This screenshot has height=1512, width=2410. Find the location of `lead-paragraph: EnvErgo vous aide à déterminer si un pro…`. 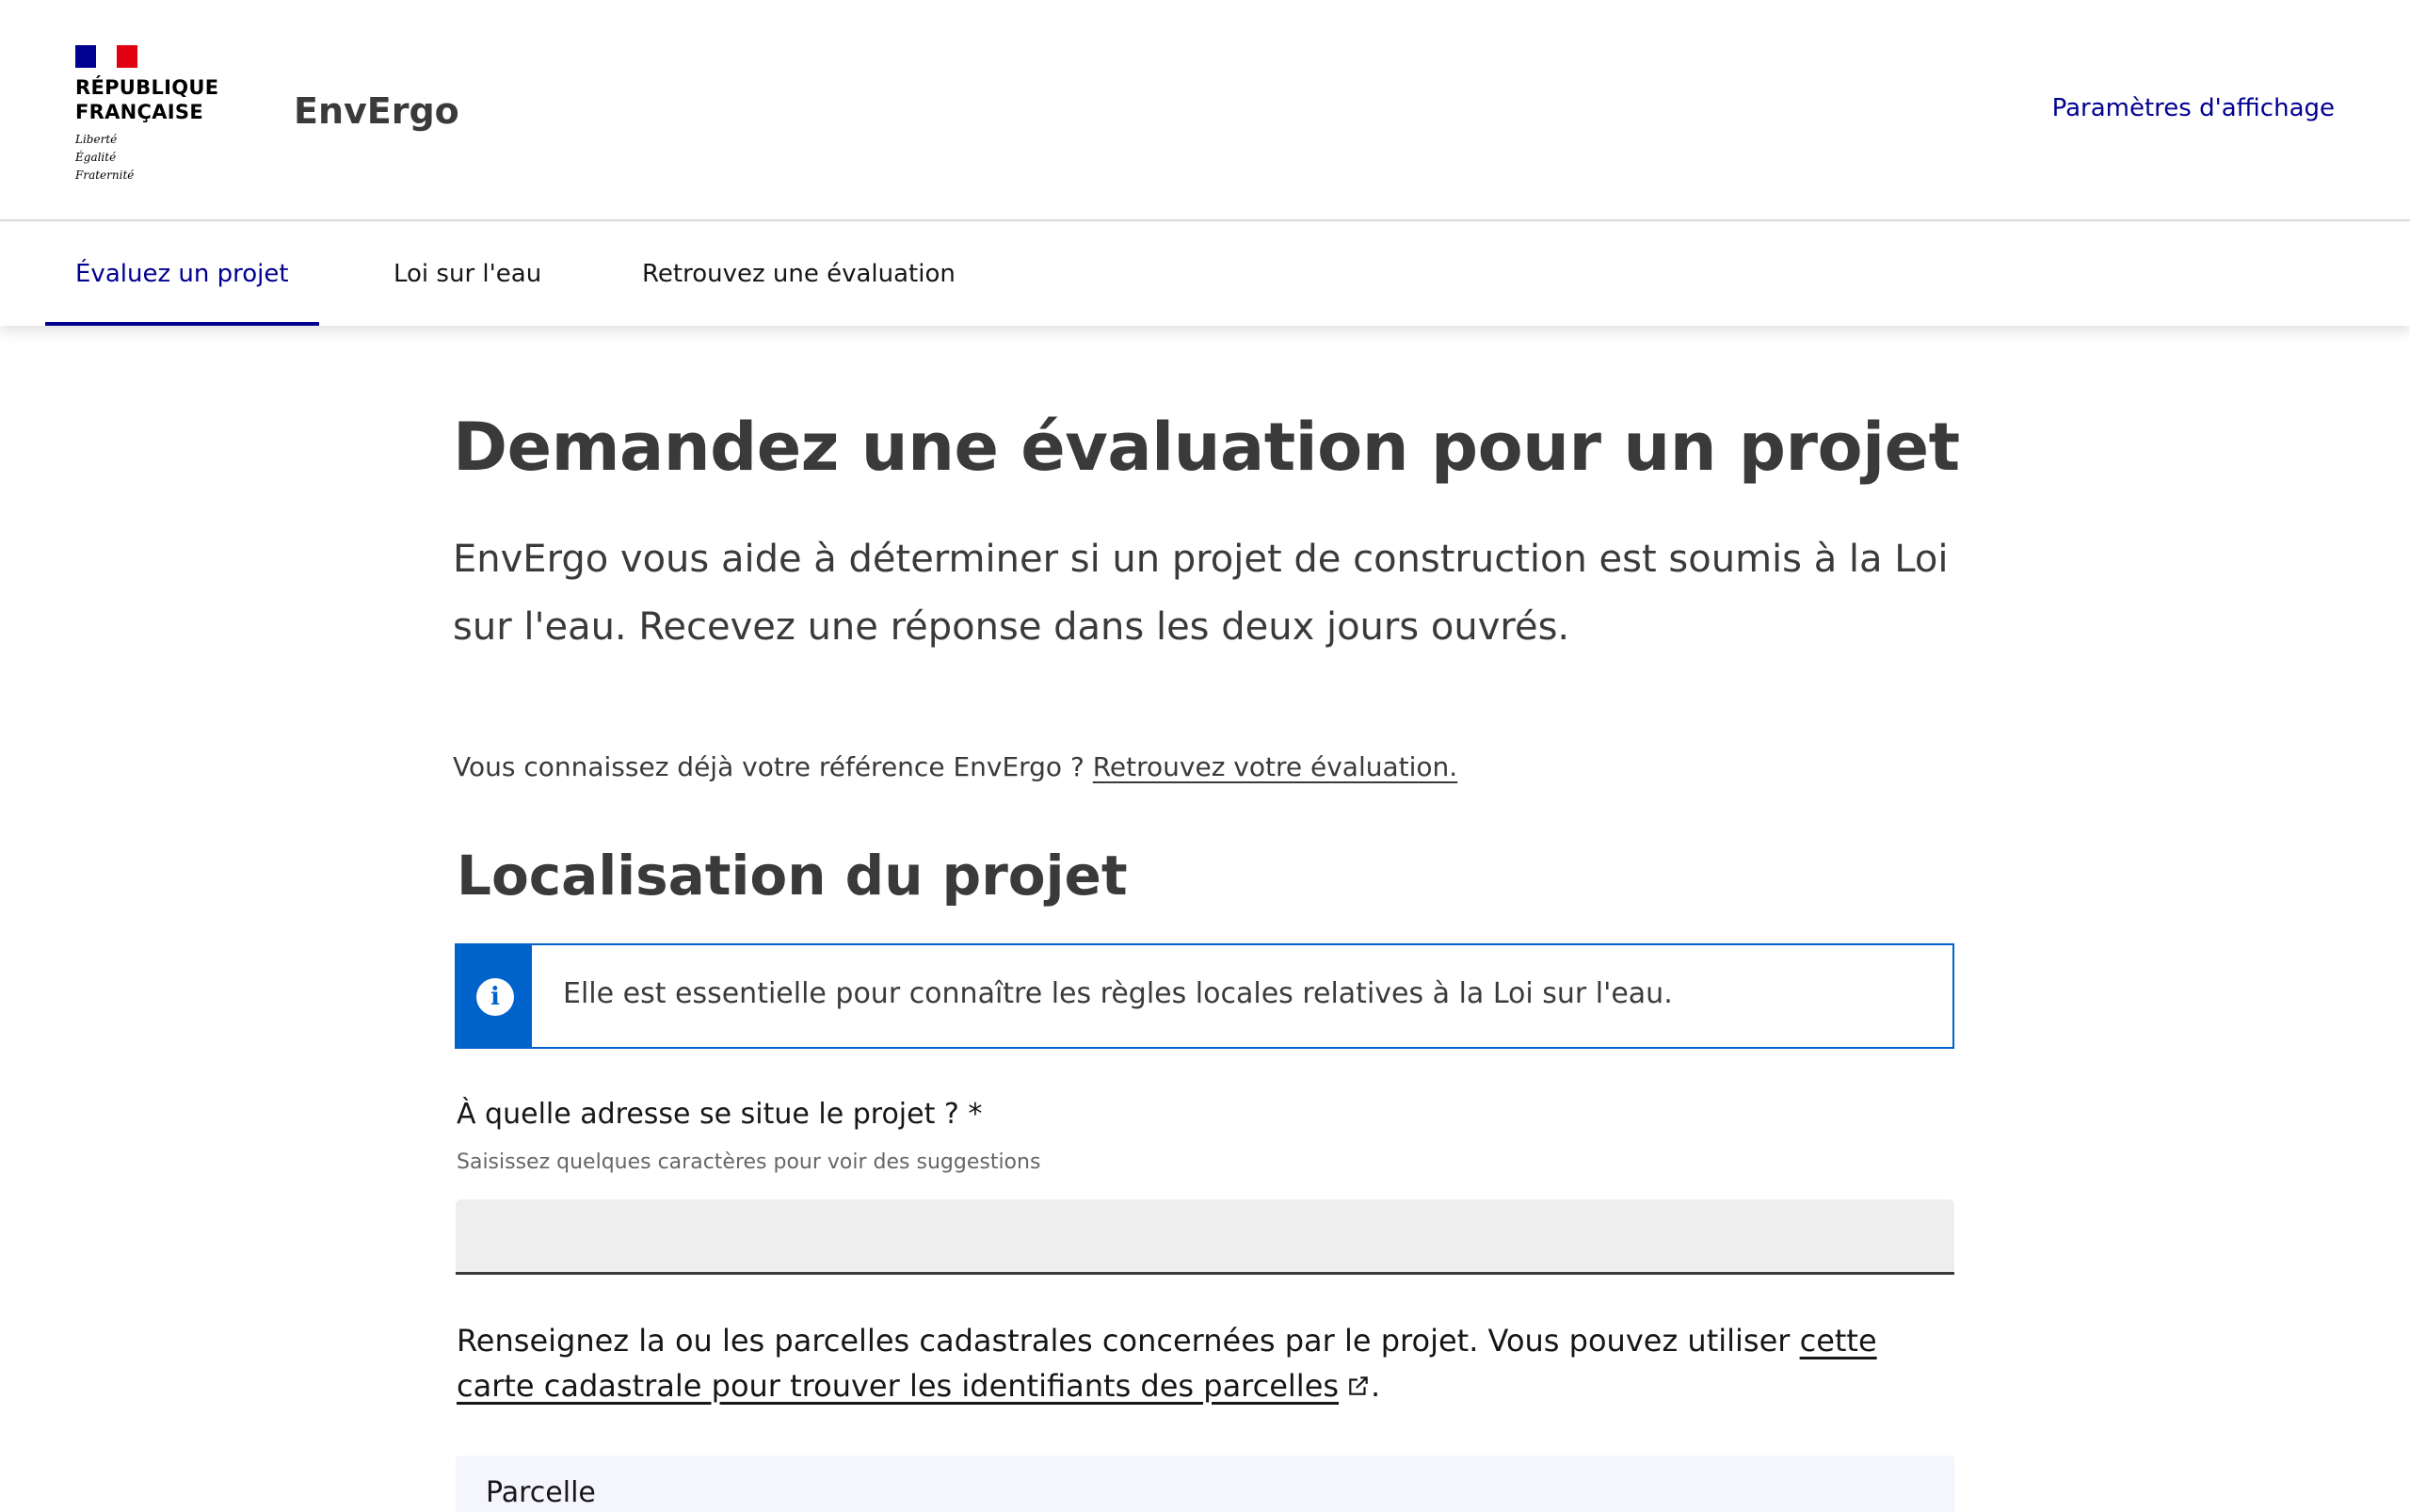

lead-paragraph: EnvErgo vous aide à déterminer si un pro… is located at coordinates (1201, 593).